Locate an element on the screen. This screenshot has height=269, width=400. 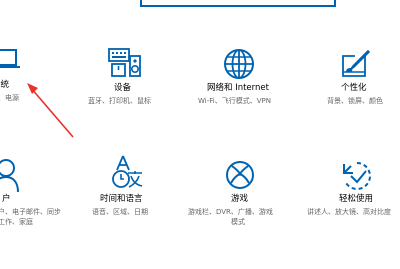
red-arrow-annotation is located at coordinates (50, 110).